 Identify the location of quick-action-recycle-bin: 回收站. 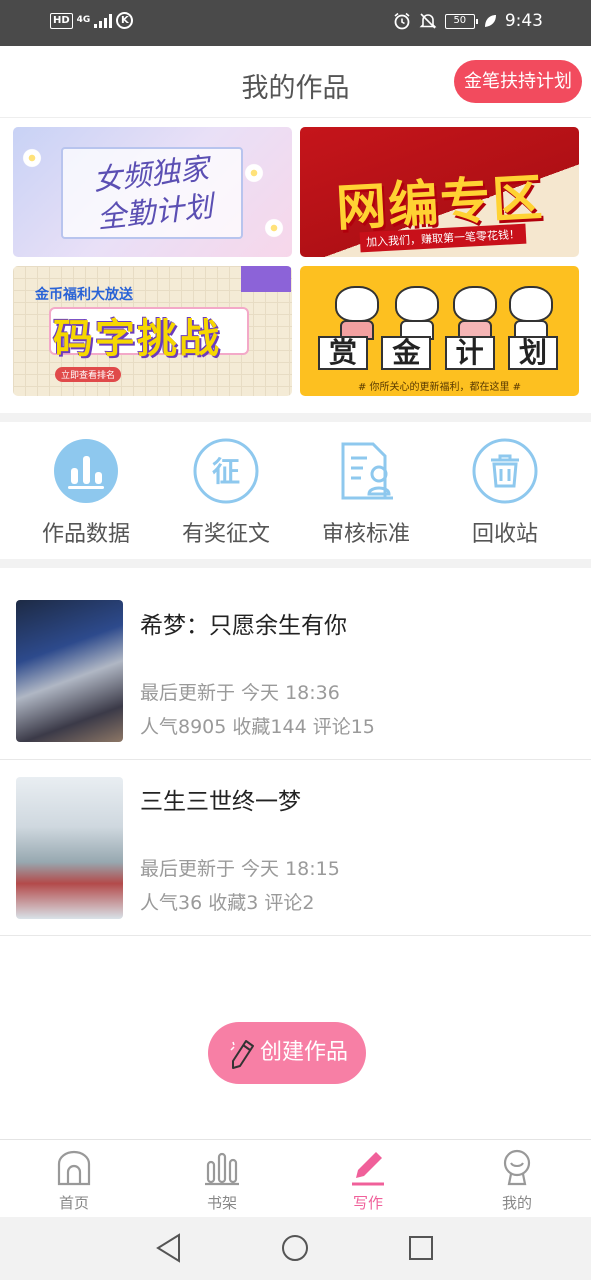
(505, 493).